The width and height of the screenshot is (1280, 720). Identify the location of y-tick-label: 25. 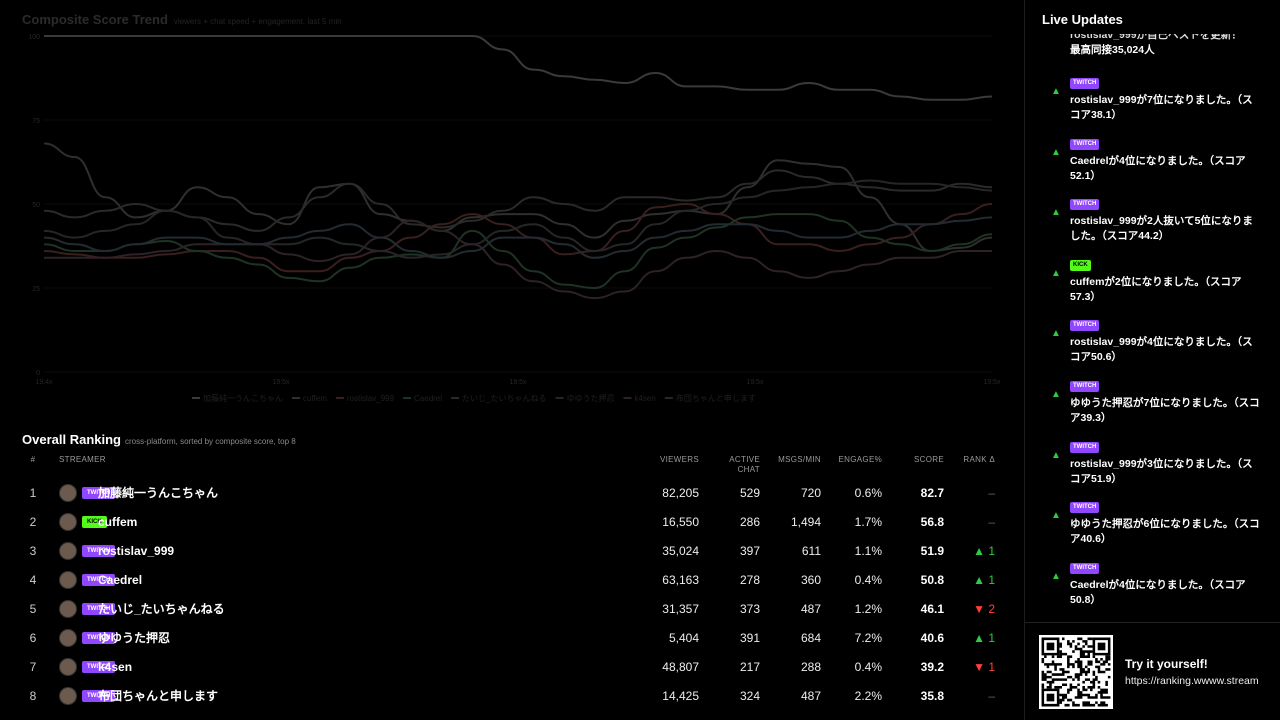
(36, 289).